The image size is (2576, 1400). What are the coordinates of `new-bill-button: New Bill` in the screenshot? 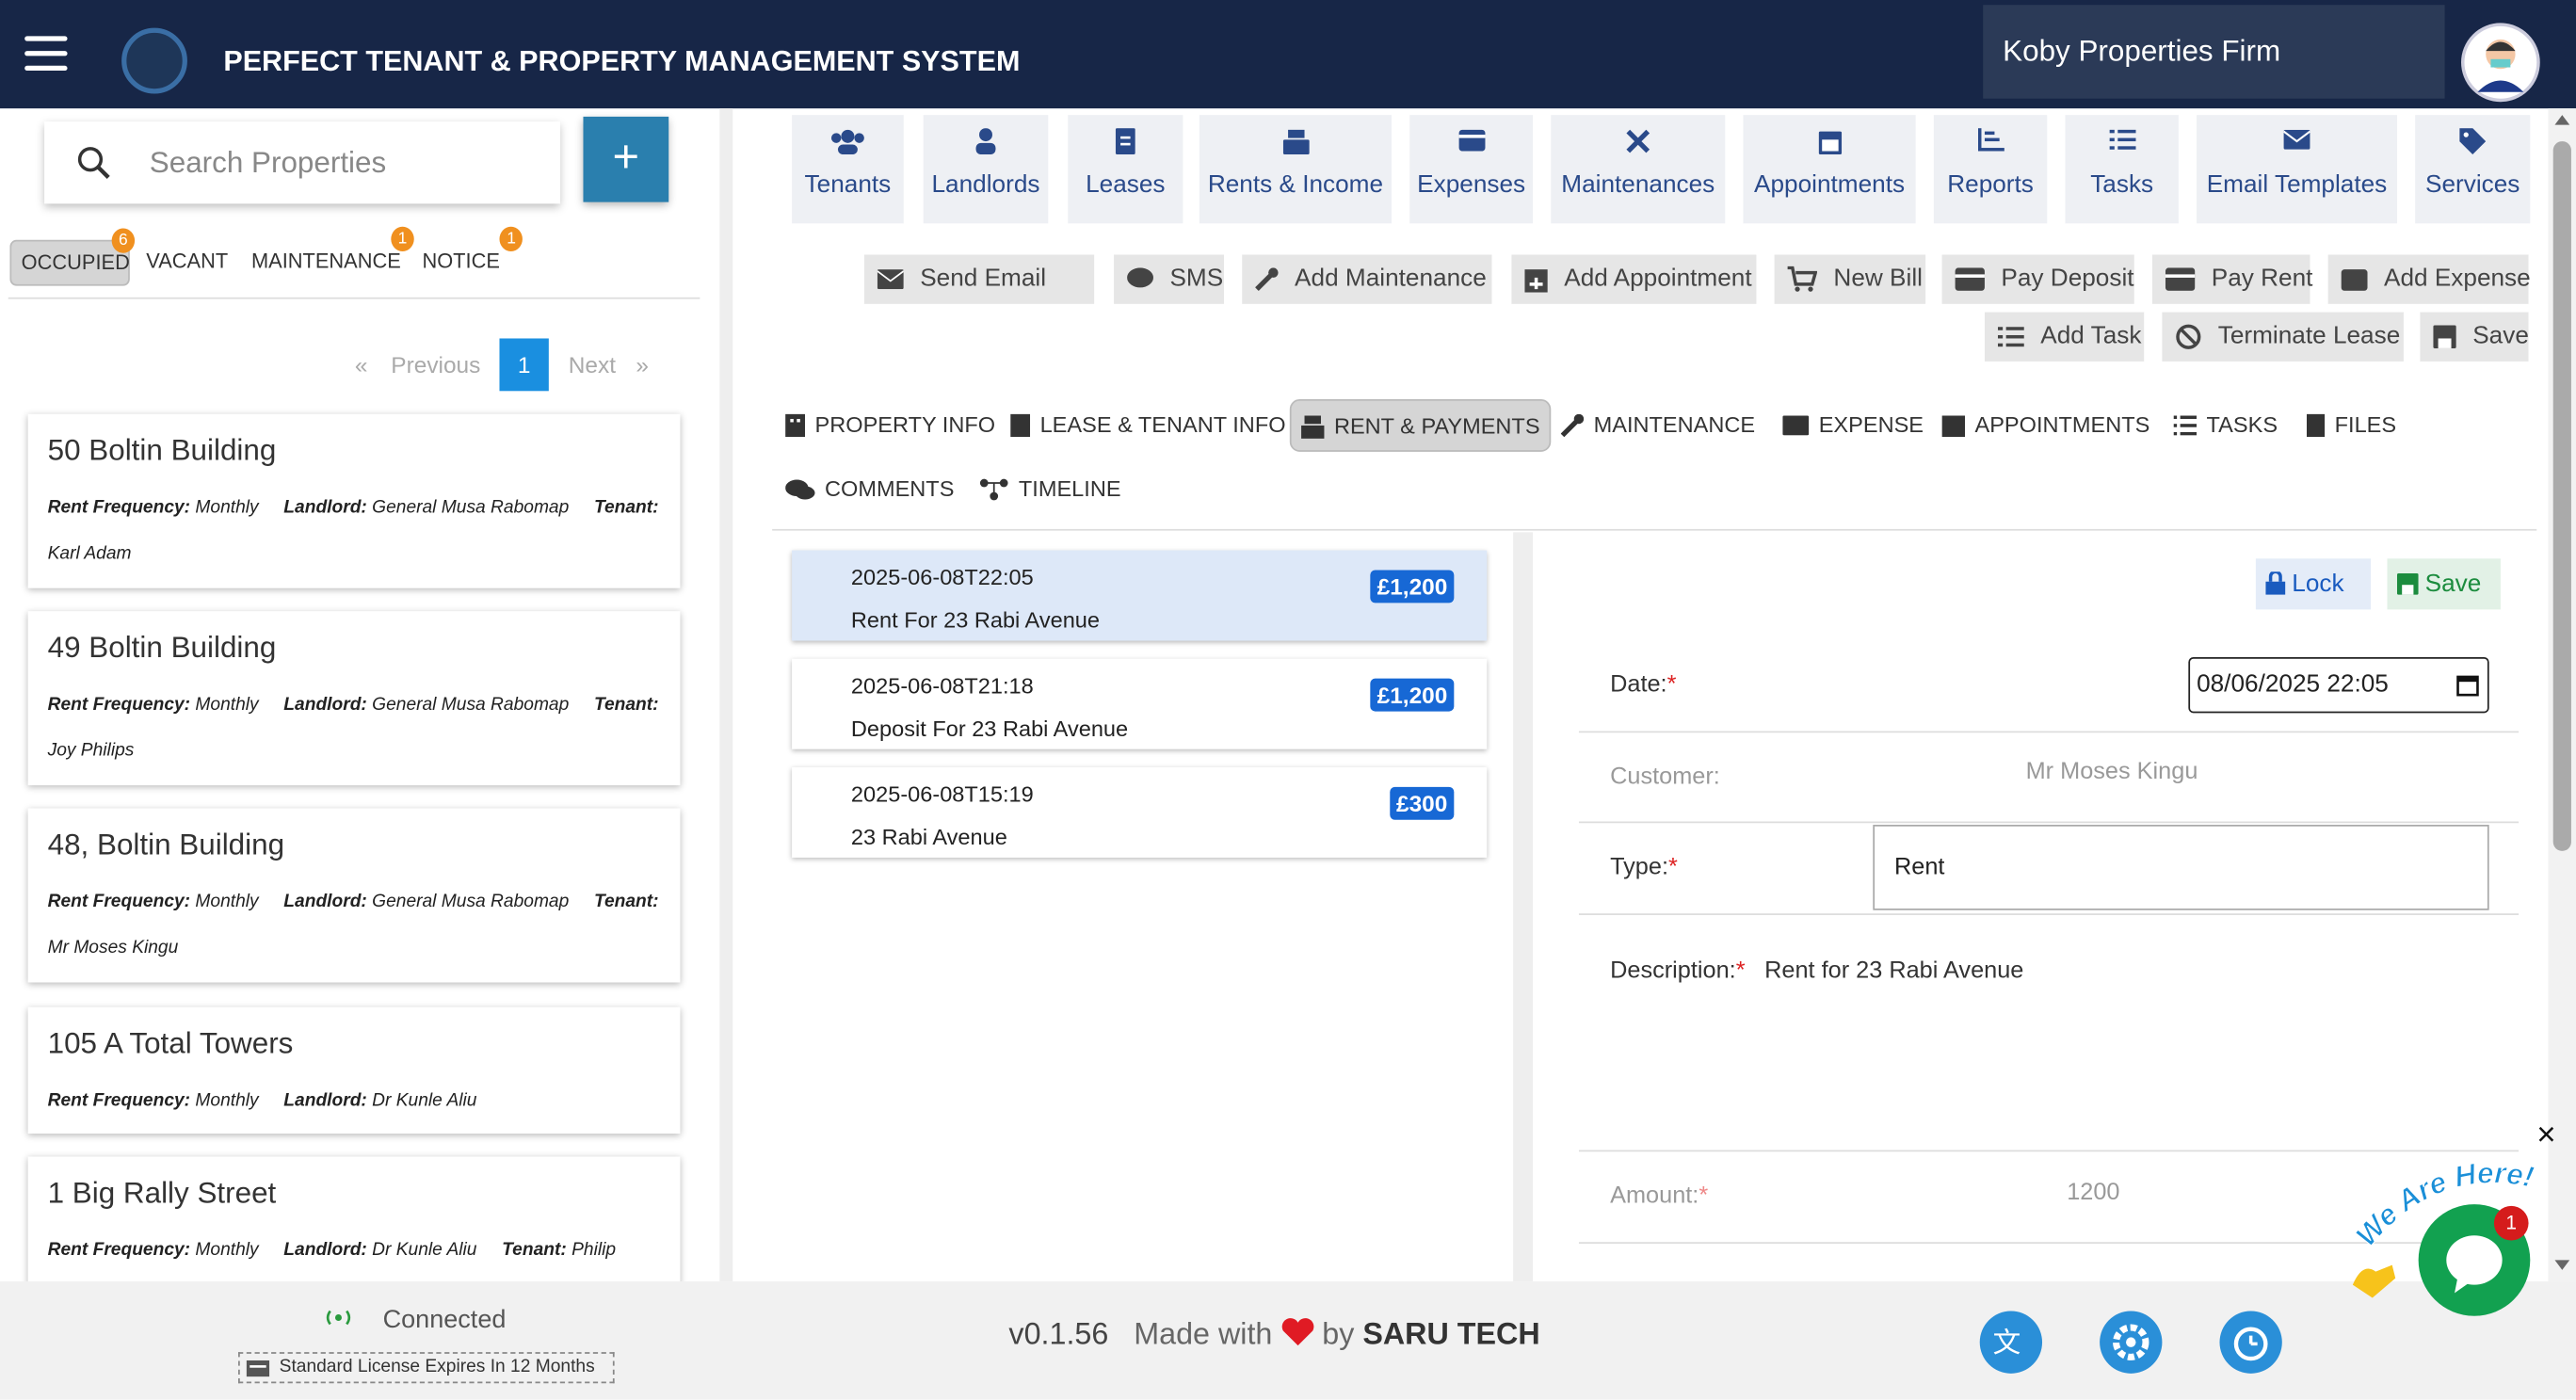 It's located at (1850, 279).